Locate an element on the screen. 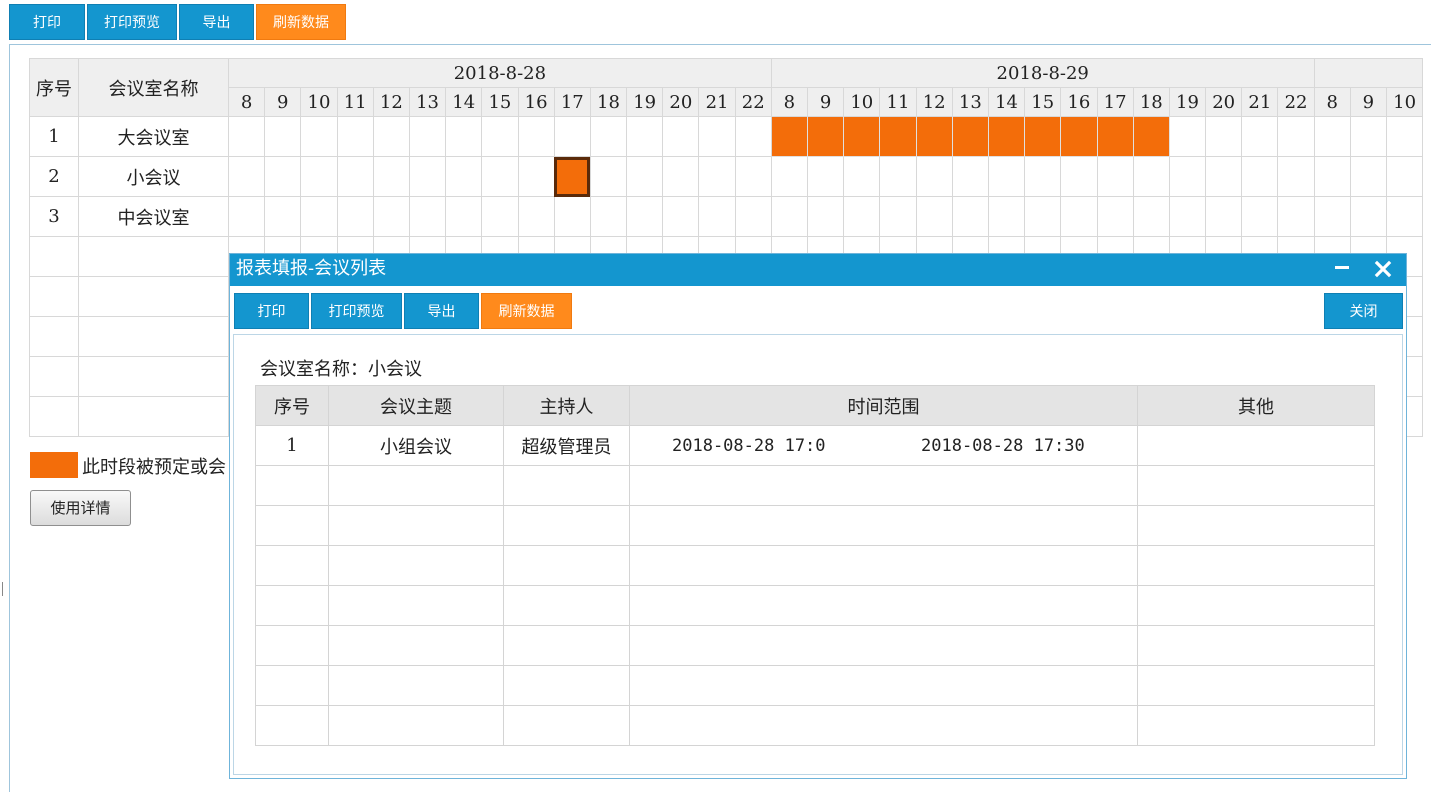 The width and height of the screenshot is (1431, 792). dialog-print-preview-button: 打印预览 is located at coordinates (356, 311).